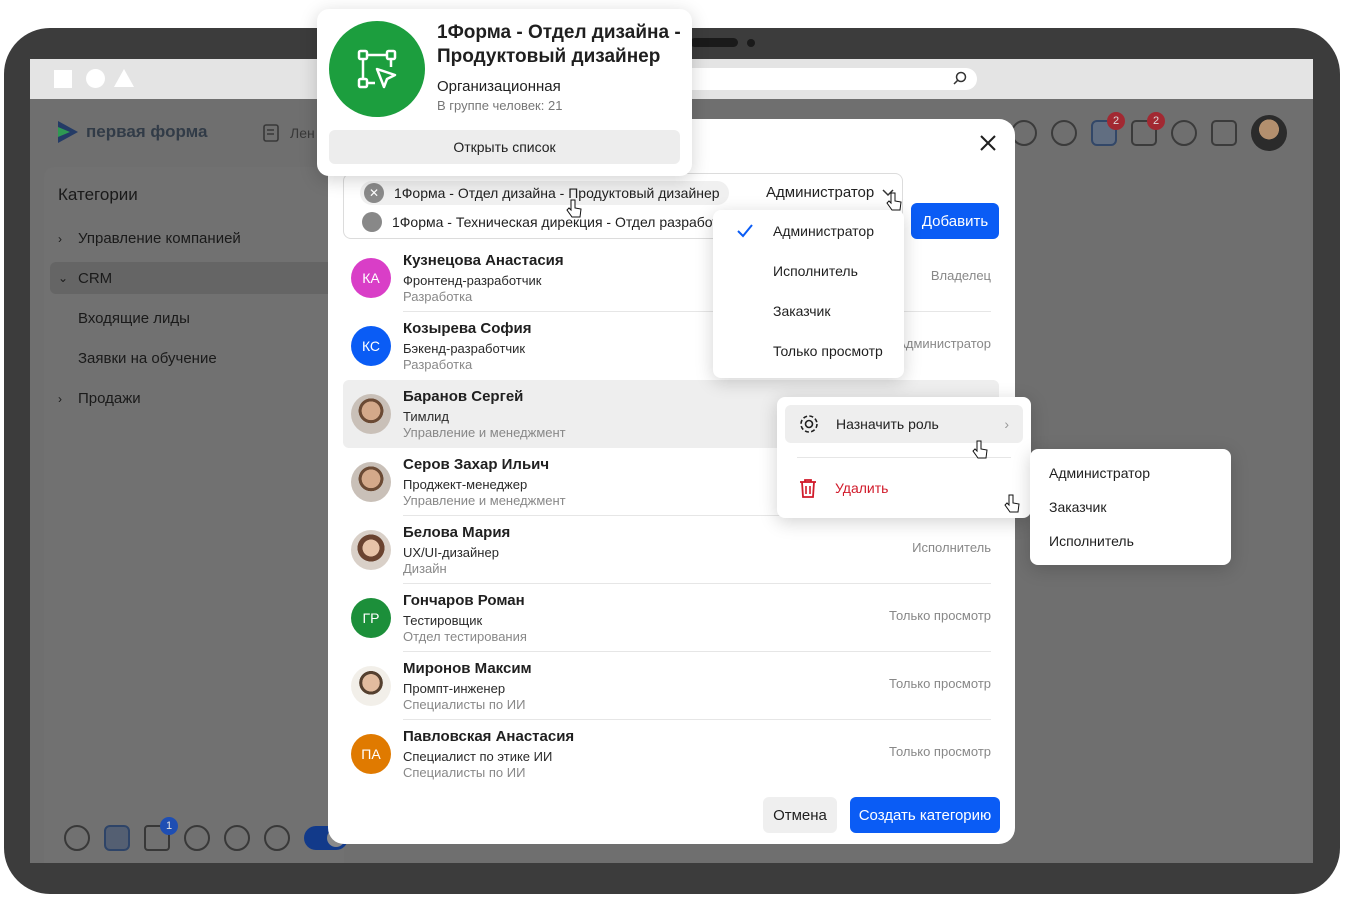 This screenshot has width=1346, height=903. Describe the element at coordinates (134, 318) in the screenshot. I see `sidebar-subitem-leads: Входящие лиды` at that location.